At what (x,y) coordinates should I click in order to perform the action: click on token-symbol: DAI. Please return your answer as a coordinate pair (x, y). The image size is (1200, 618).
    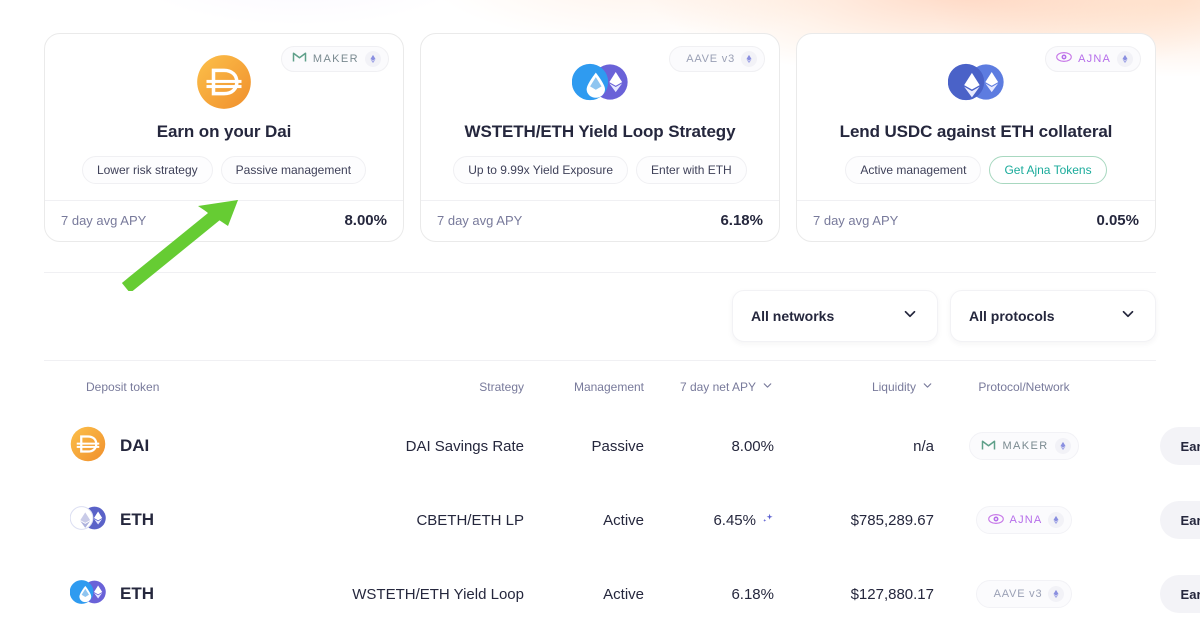
    Looking at the image, I should click on (135, 446).